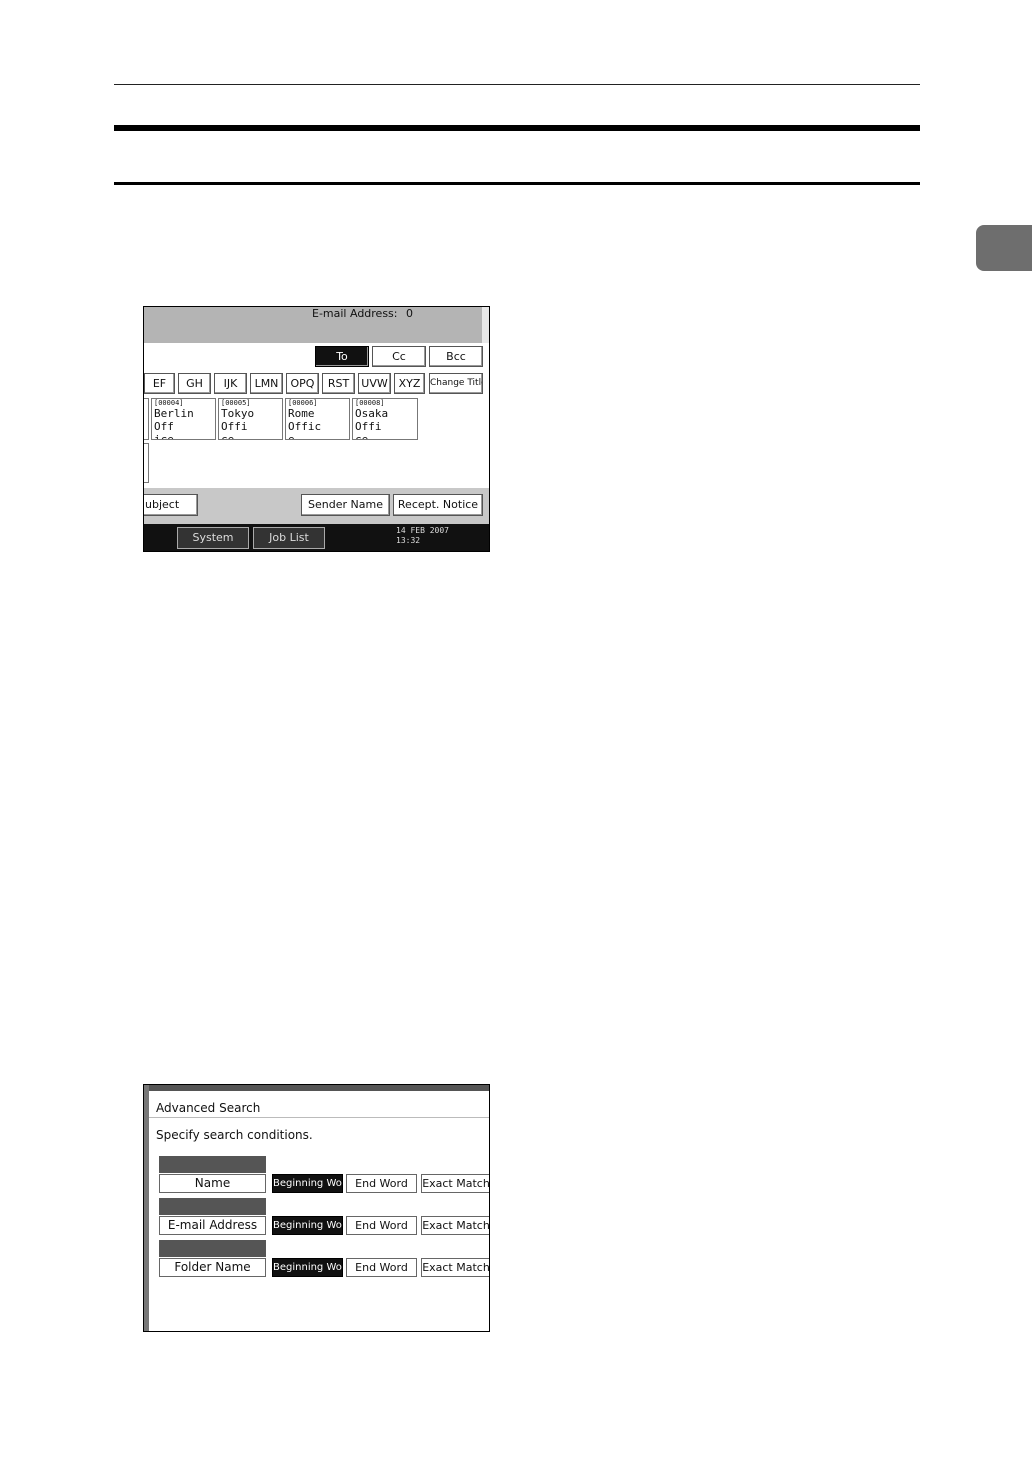 This screenshot has height=1458, width=1032. What do you see at coordinates (517, 84) in the screenshot?
I see `header-rule` at bounding box center [517, 84].